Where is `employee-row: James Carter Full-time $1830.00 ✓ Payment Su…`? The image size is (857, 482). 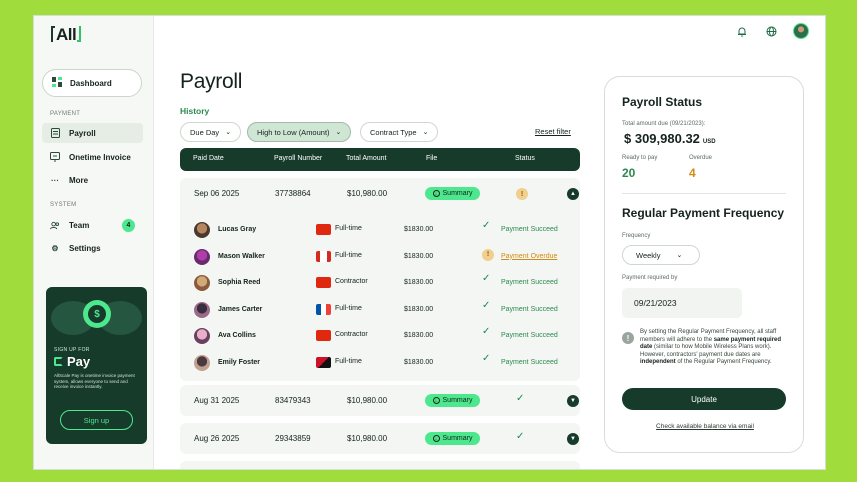 employee-row: James Carter Full-time $1830.00 ✓ Payment Su… is located at coordinates (380, 309).